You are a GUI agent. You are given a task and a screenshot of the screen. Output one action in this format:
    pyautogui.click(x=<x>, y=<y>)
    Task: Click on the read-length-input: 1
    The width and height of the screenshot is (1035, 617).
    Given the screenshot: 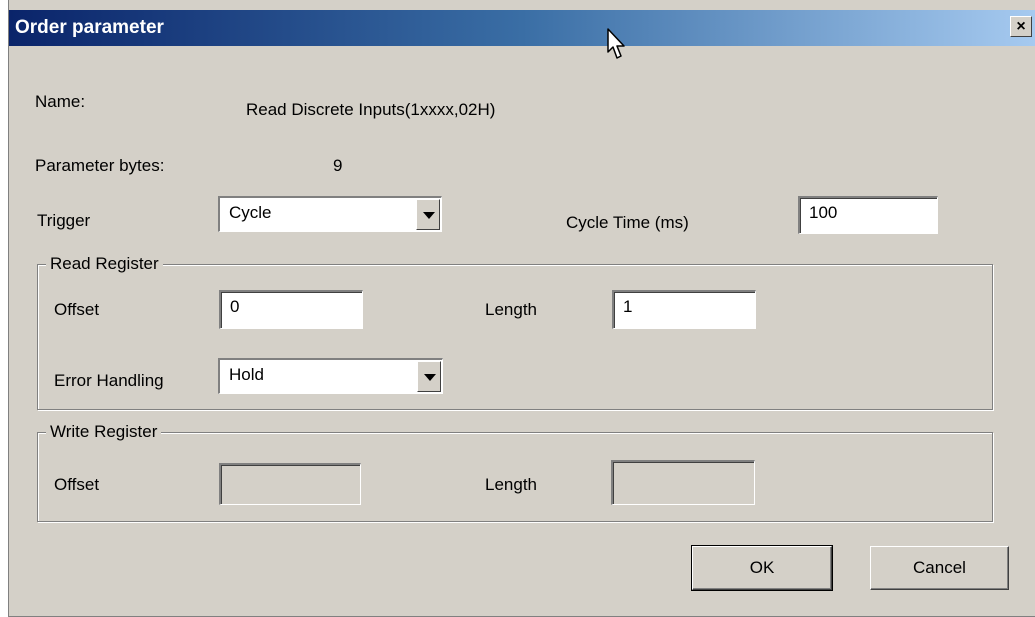 What is the action you would take?
    pyautogui.click(x=684, y=309)
    